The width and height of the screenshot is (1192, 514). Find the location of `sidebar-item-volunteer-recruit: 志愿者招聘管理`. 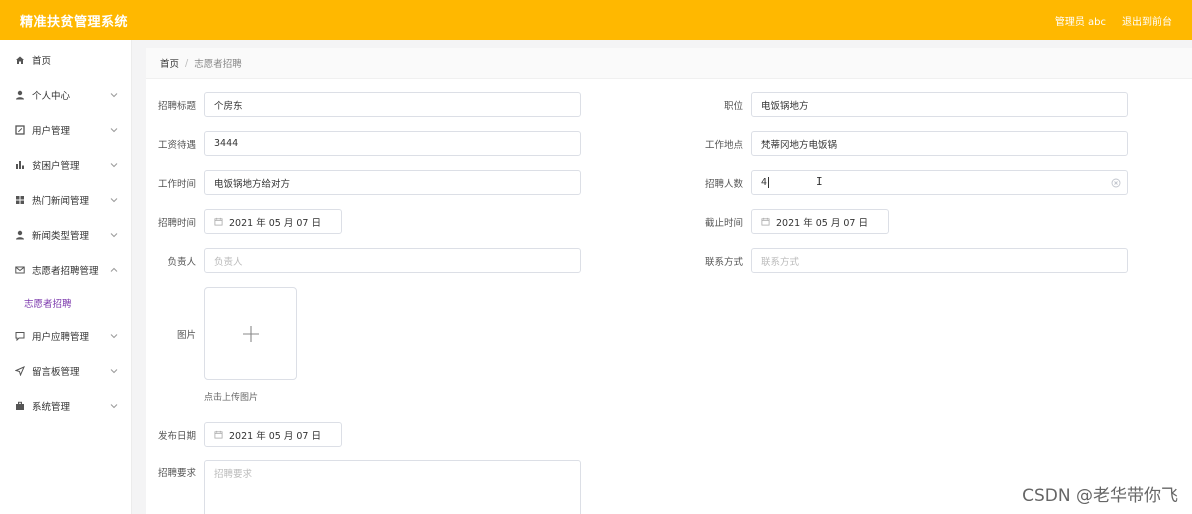

sidebar-item-volunteer-recruit: 志愿者招聘管理 is located at coordinates (65, 269).